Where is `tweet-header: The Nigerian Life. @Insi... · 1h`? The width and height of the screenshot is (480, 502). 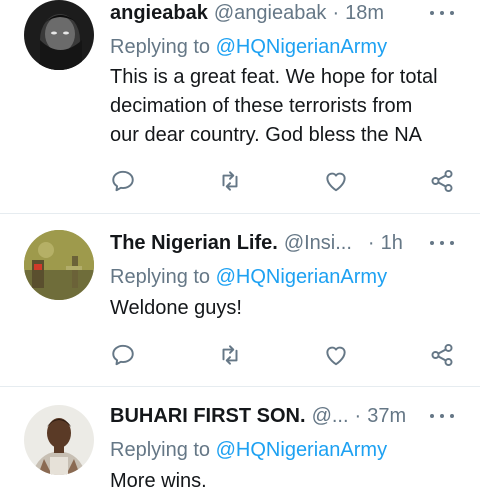
tweet-header: The Nigerian Life. @Insi... · 1h is located at coordinates (285, 243).